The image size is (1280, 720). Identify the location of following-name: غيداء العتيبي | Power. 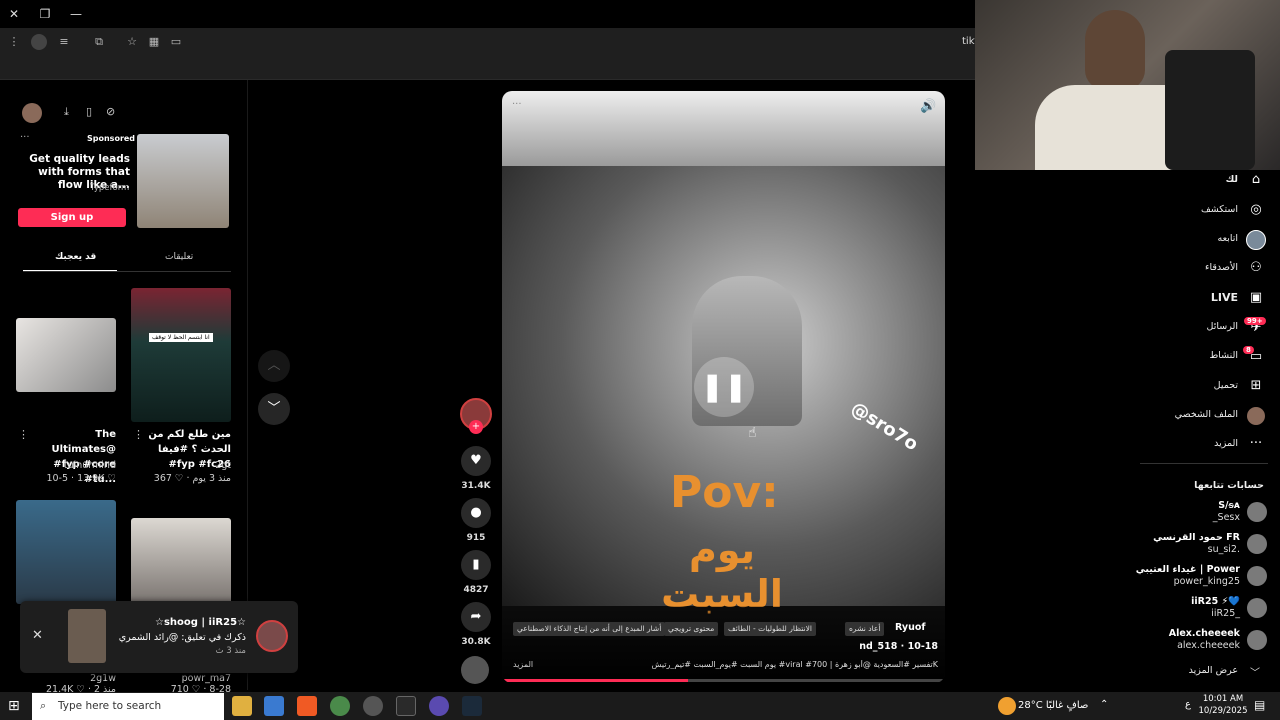
(1188, 569).